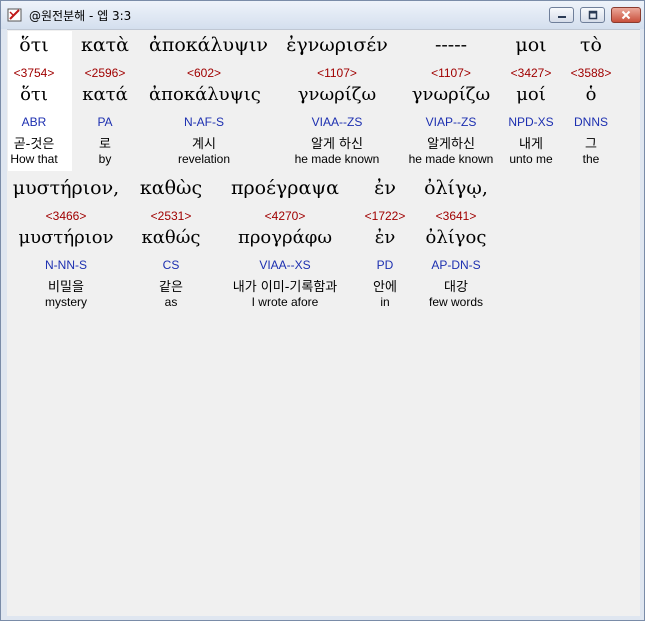 The width and height of the screenshot is (645, 621). Describe the element at coordinates (105, 122) in the screenshot. I see `parsing-code: PA` at that location.